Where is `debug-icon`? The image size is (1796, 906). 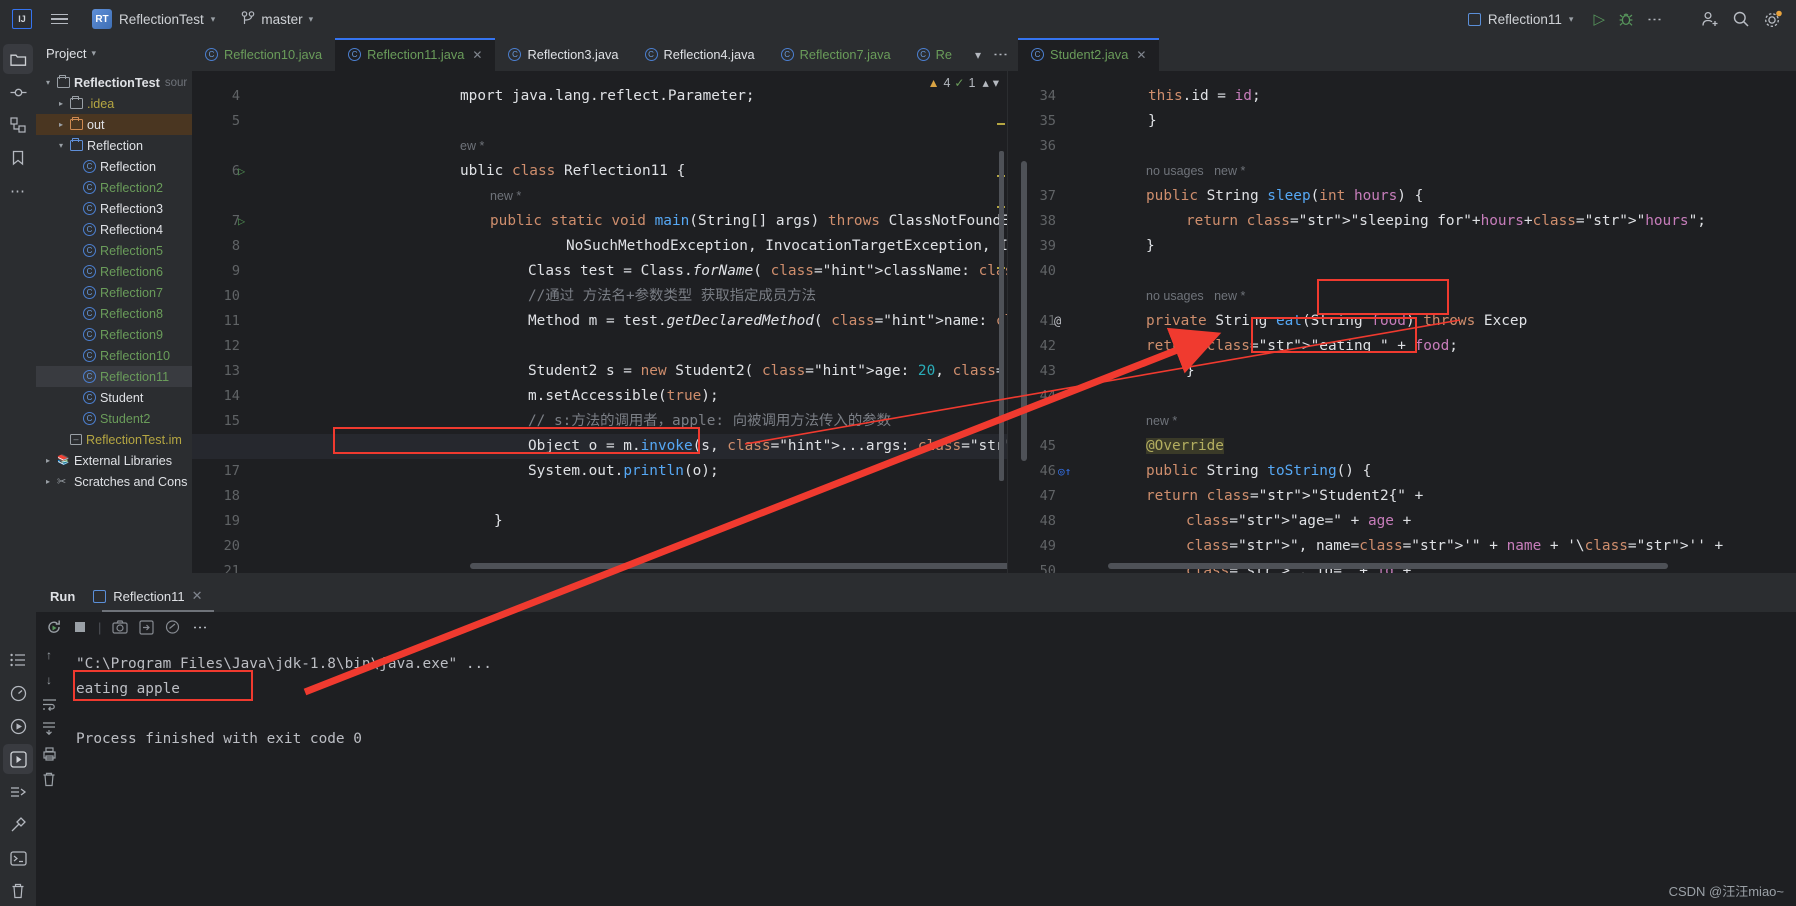 debug-icon is located at coordinates (1626, 19).